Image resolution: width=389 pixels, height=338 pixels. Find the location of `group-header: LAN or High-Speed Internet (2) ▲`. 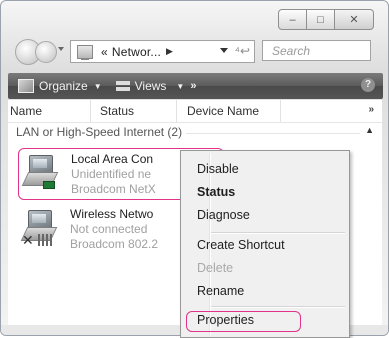

group-header: LAN or High-Speed Internet (2) ▲ is located at coordinates (195, 133).